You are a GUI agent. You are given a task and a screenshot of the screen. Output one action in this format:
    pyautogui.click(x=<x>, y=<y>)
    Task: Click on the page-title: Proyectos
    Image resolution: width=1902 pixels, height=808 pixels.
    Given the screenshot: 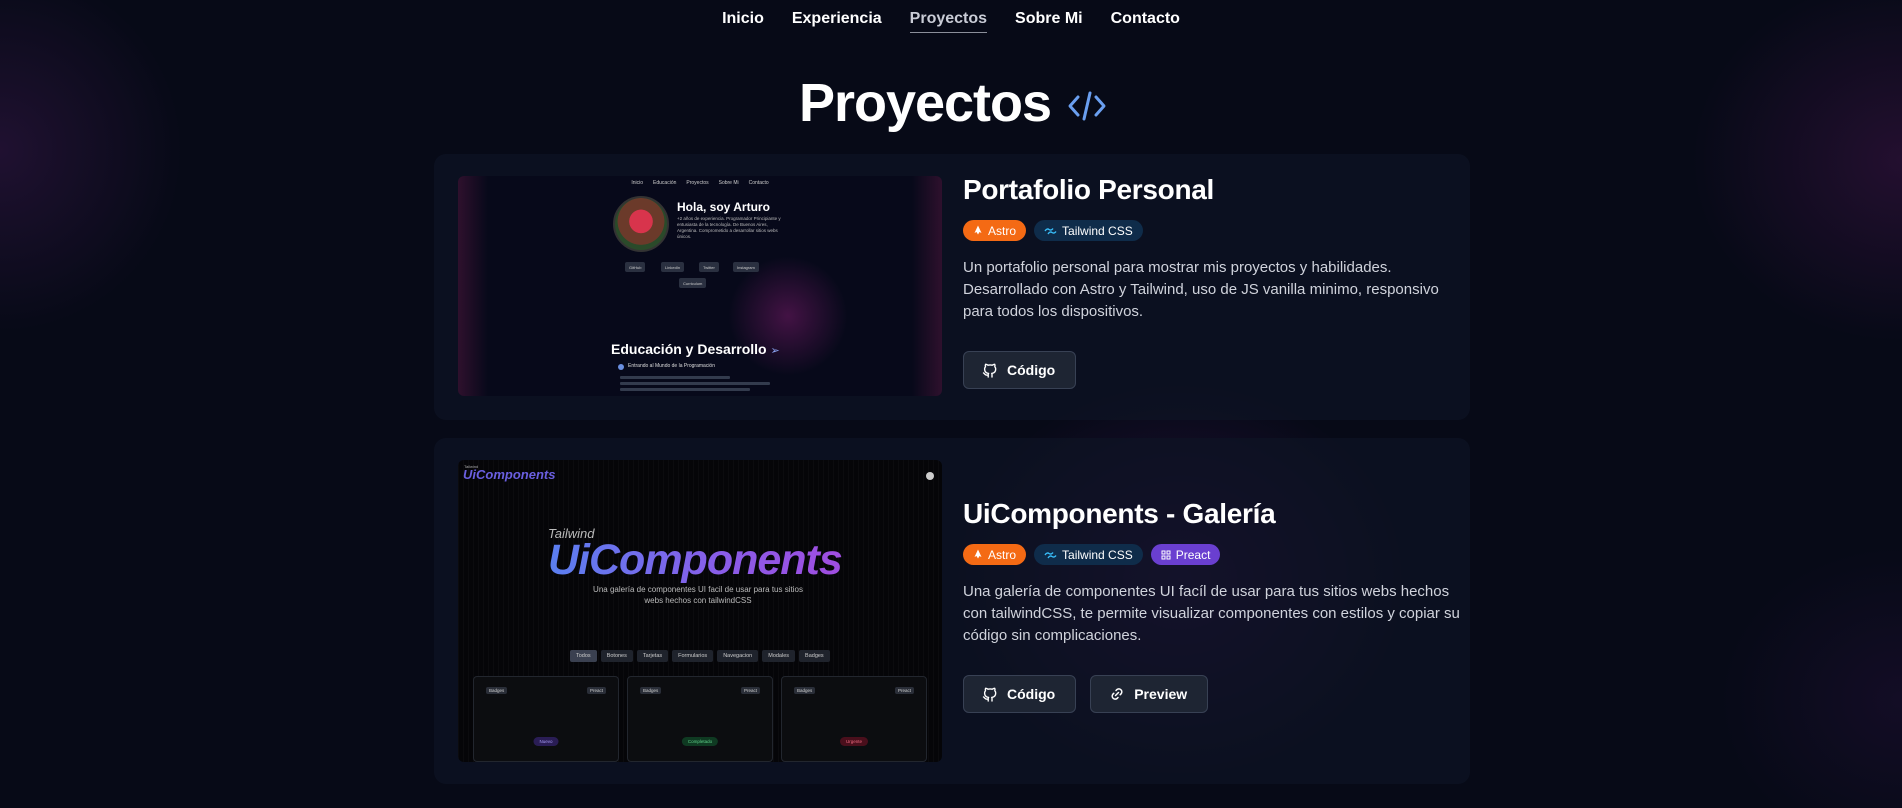 What is the action you would take?
    pyautogui.click(x=925, y=103)
    